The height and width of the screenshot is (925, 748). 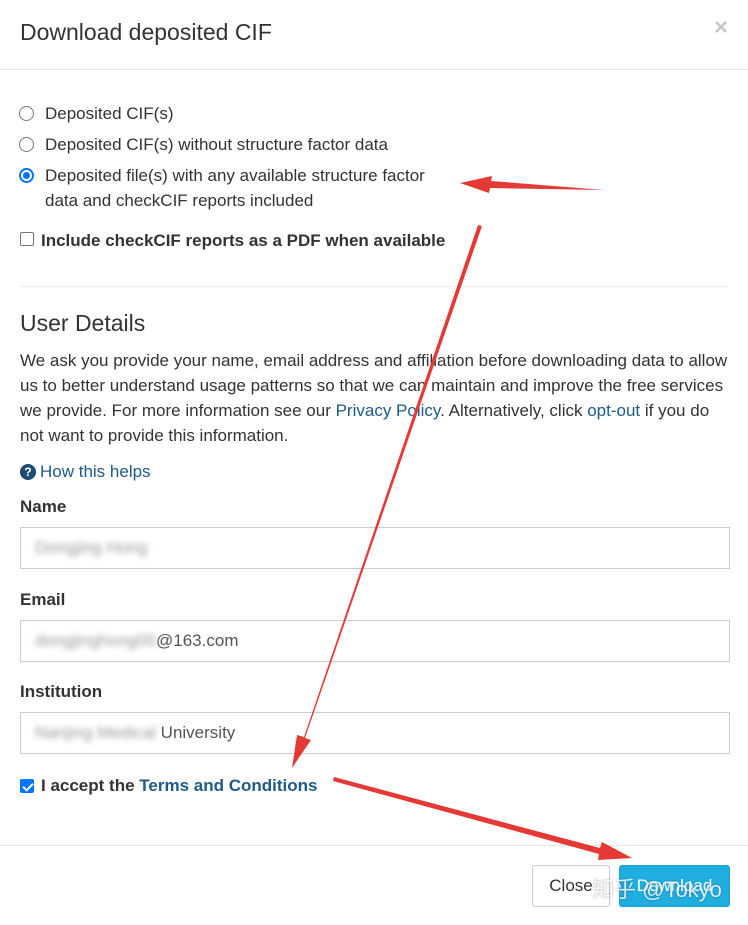 I want to click on how-this-helps-link: ? How this helps, so click(x=85, y=472).